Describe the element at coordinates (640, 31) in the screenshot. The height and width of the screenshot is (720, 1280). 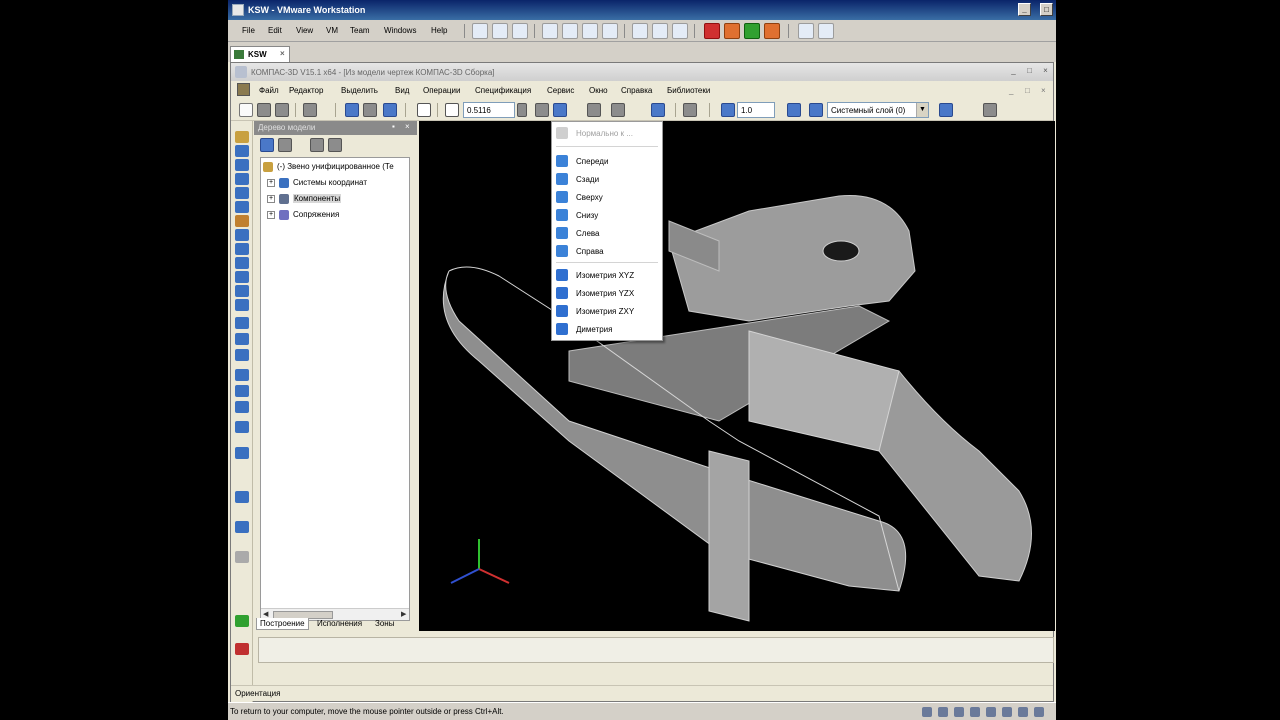
I see `sidebar-icon` at that location.